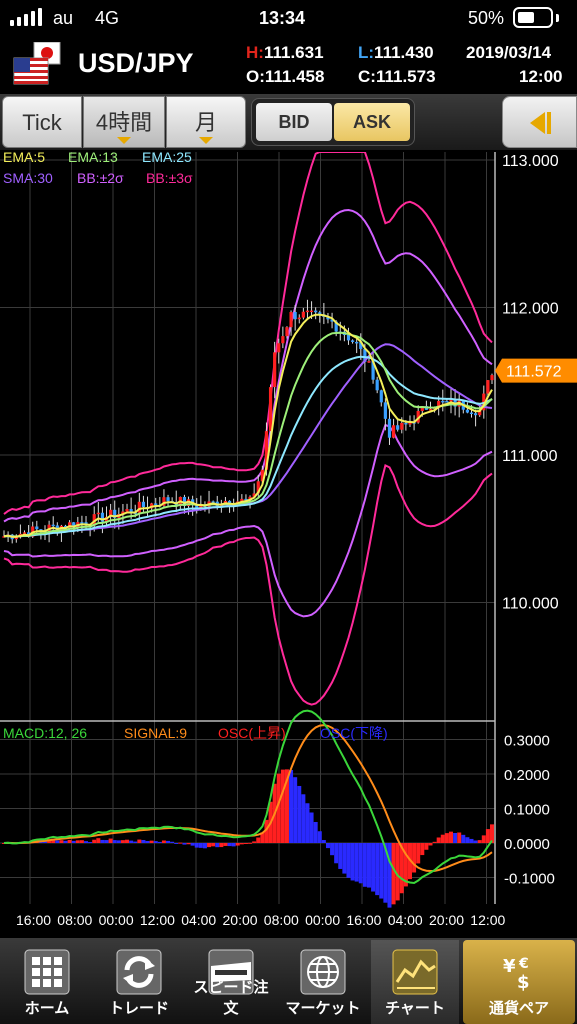 The height and width of the screenshot is (1024, 577). Describe the element at coordinates (124, 122) in the screenshot. I see `tab-period: 4時間` at that location.